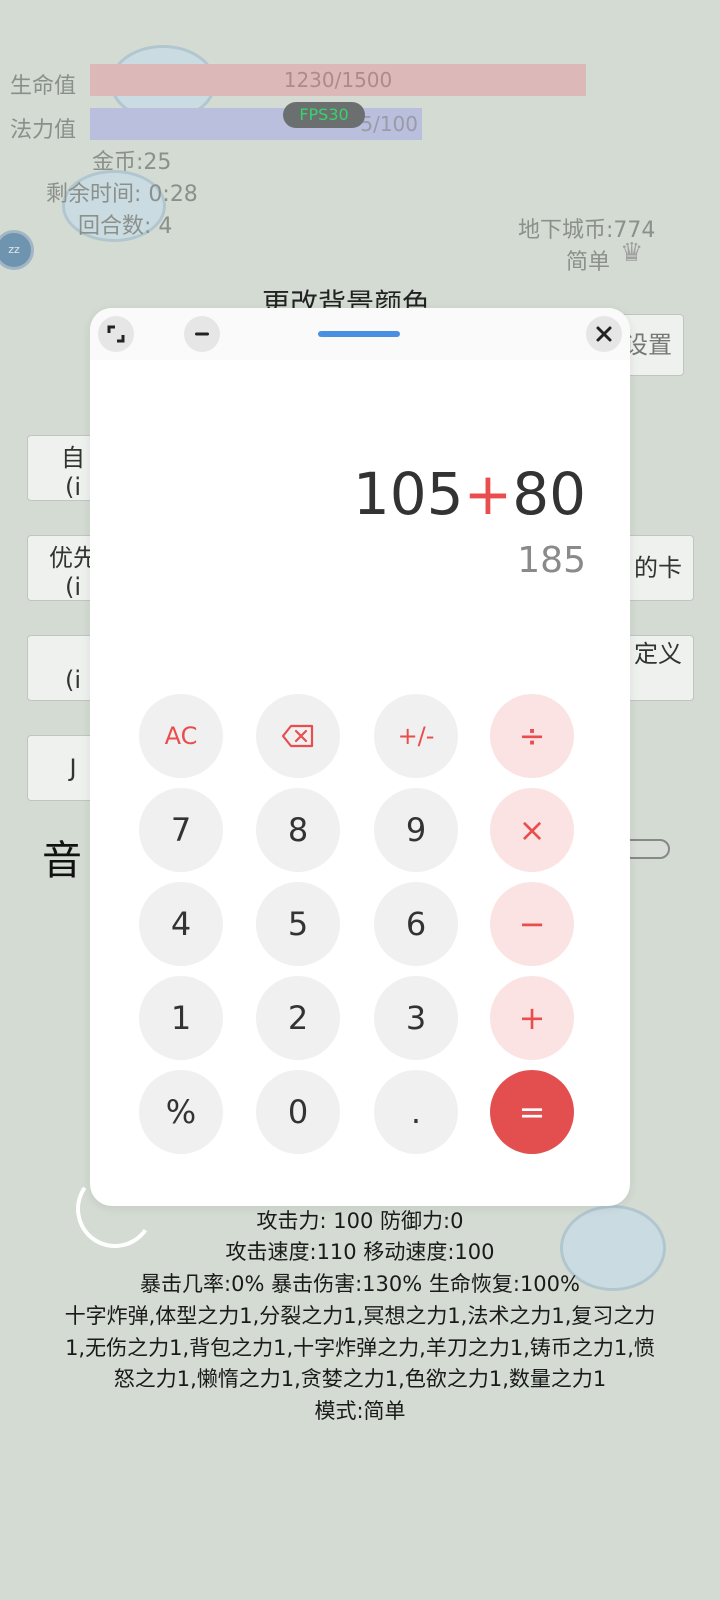 Image resolution: width=720 pixels, height=1600 pixels. I want to click on calculator-titlebar, so click(360, 334).